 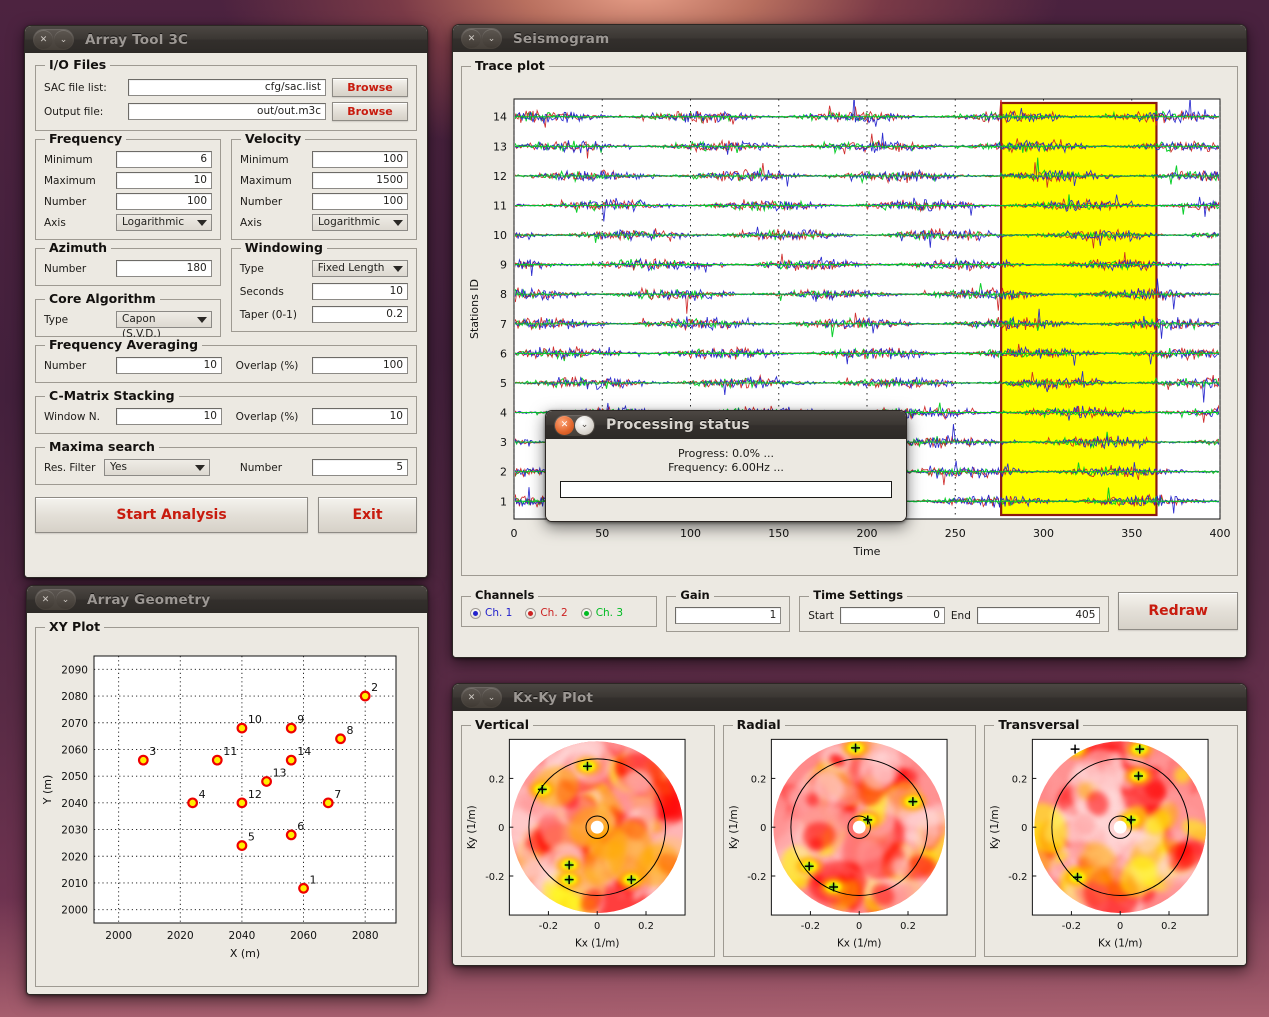 What do you see at coordinates (503, 265) in the screenshot?
I see `svg-text: 9` at bounding box center [503, 265].